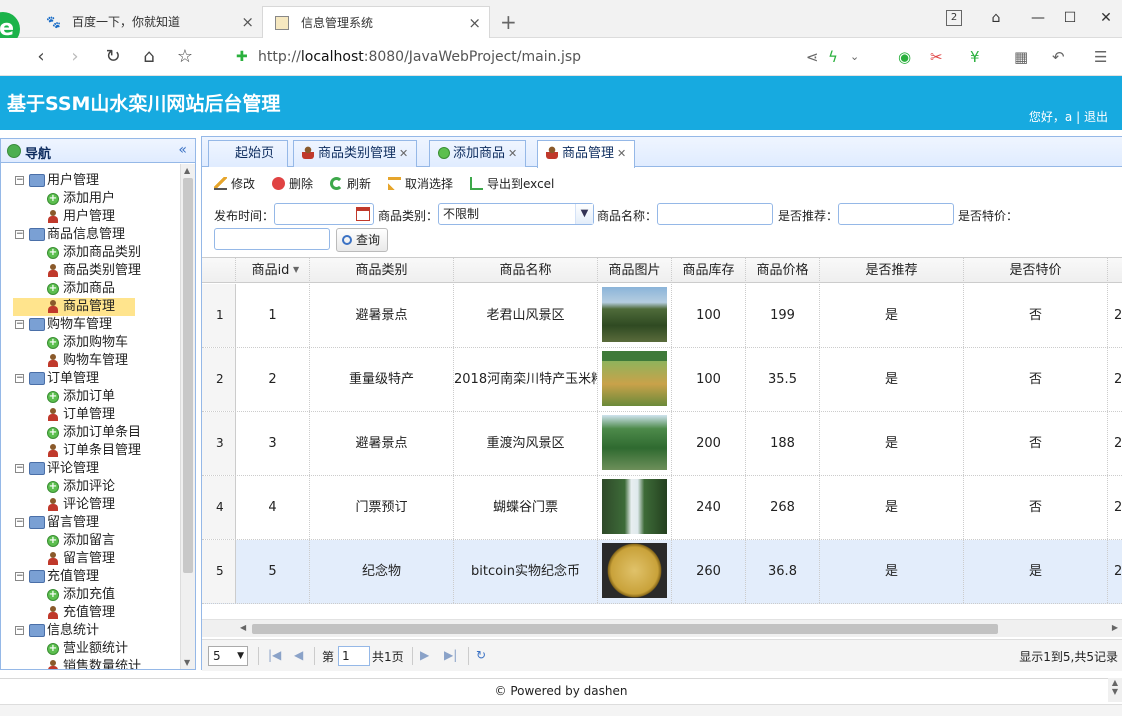  I want to click on page-number-input: 1, so click(354, 656).